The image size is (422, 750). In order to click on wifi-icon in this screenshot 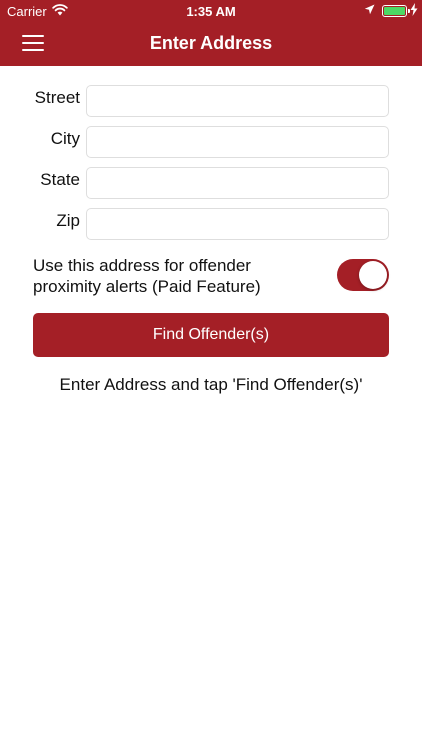, I will do `click(60, 10)`.